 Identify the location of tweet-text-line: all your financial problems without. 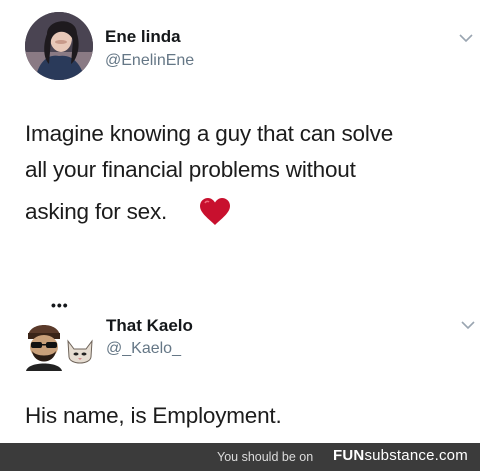
(190, 169).